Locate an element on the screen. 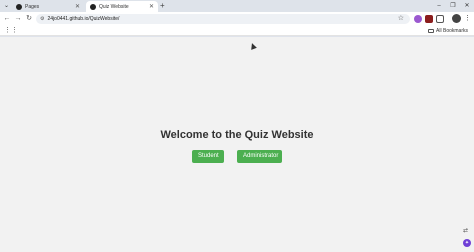  bookmarks-bar: ⋮⋮ All Bookmarks is located at coordinates (237, 31).